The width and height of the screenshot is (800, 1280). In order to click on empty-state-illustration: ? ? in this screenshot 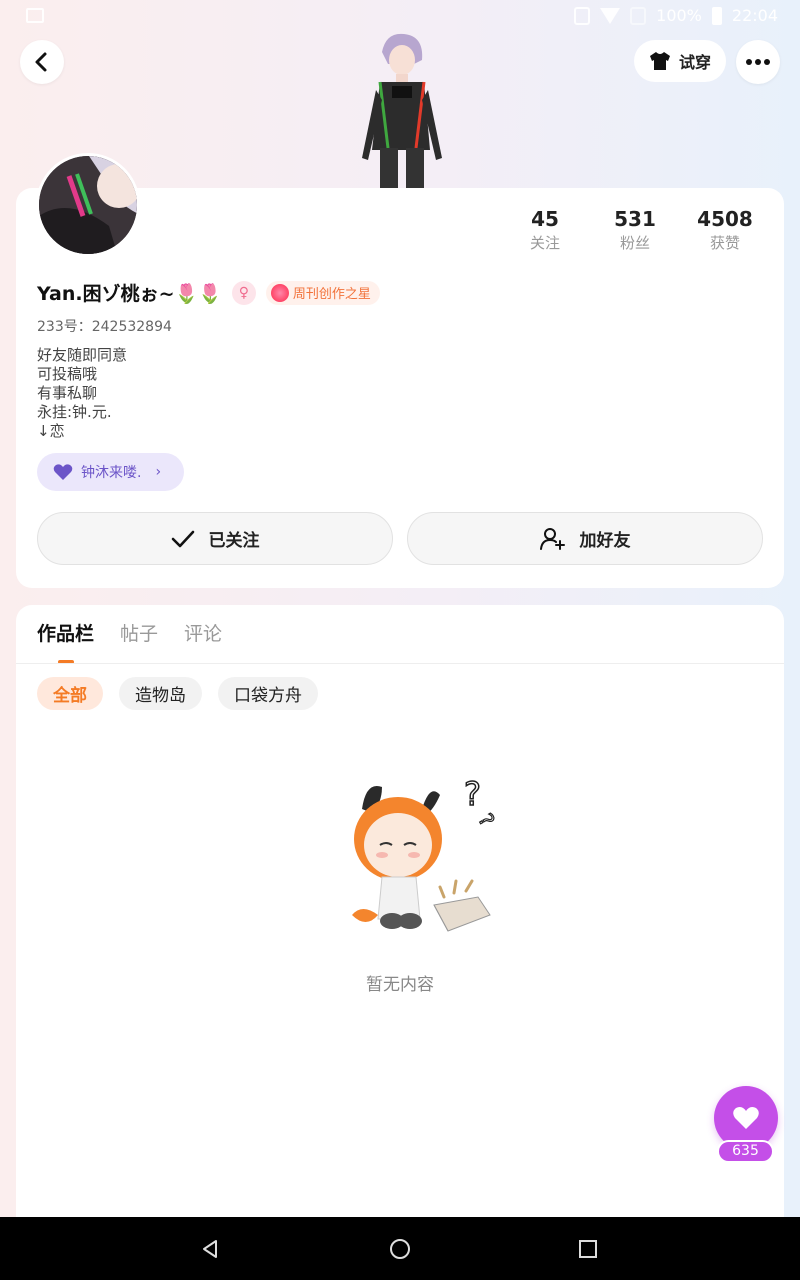, I will do `click(425, 853)`.